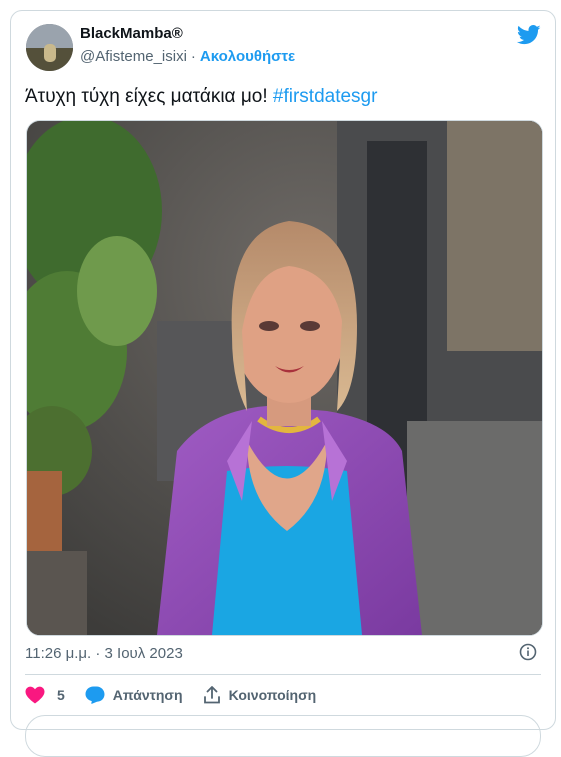 This screenshot has width=561, height=757. Describe the element at coordinates (211, 695) in the screenshot. I see `share-upload-icon` at that location.